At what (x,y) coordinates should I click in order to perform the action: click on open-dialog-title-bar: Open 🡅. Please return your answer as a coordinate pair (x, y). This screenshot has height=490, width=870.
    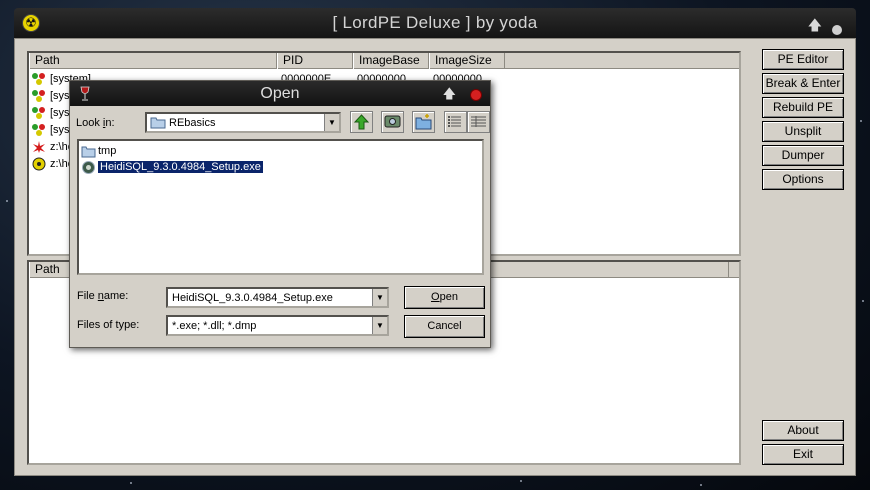
    Looking at the image, I should click on (280, 93).